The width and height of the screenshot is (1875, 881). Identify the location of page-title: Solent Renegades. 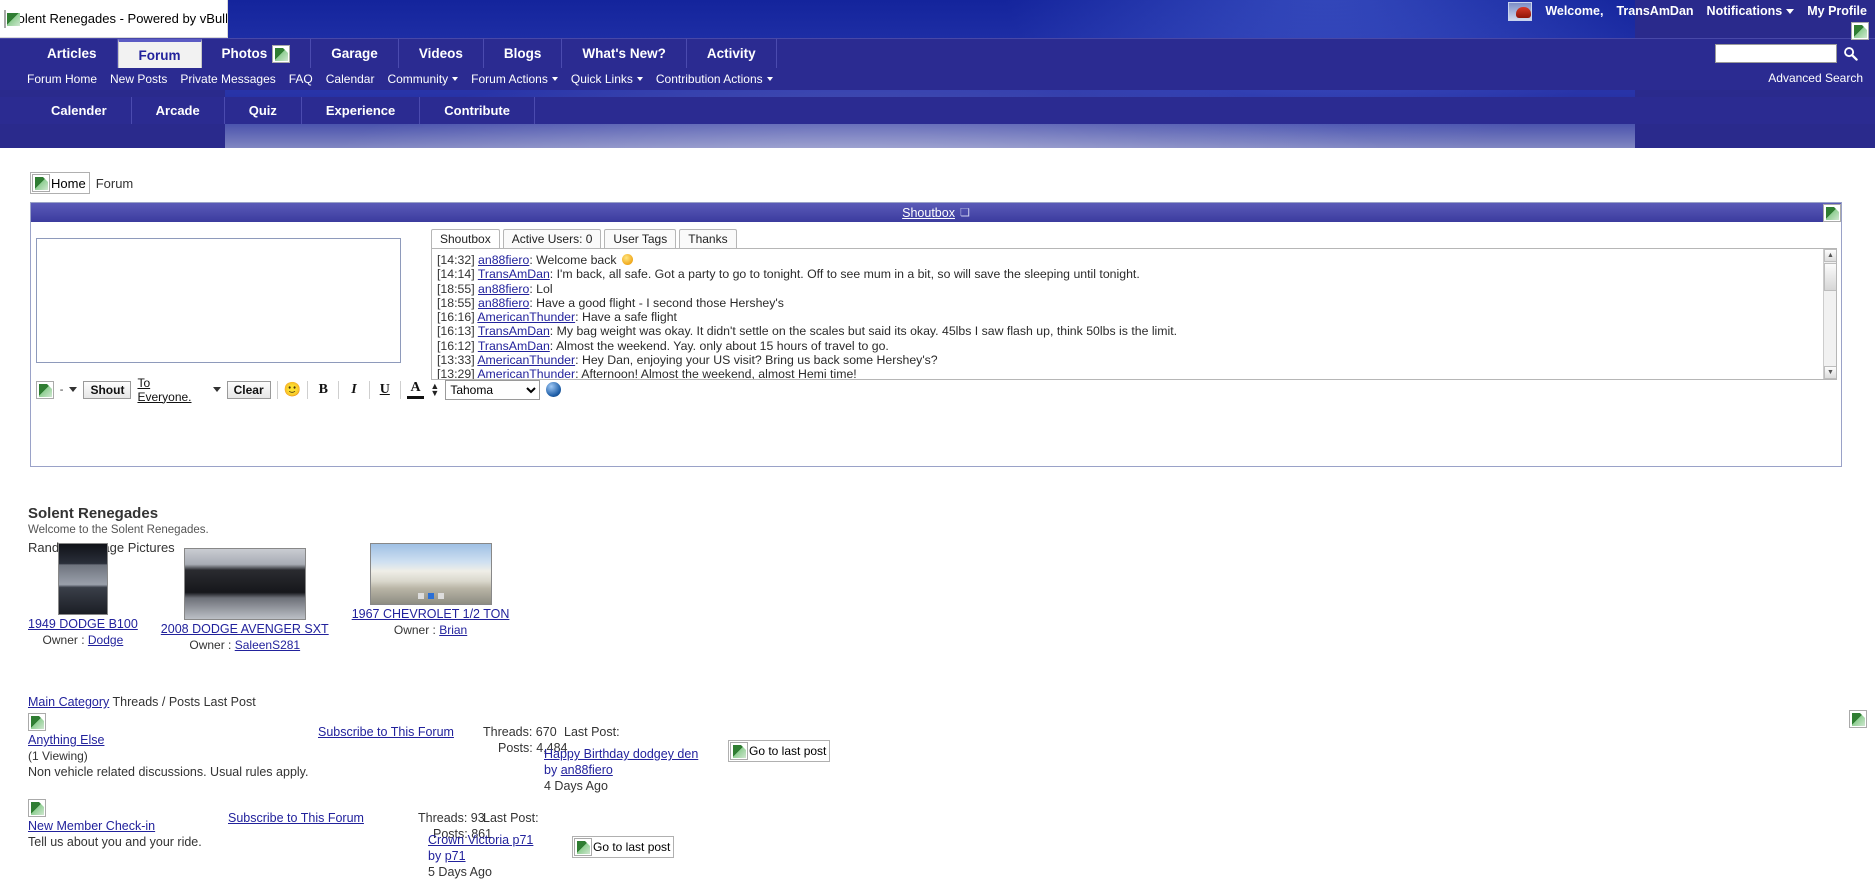
(93, 513).